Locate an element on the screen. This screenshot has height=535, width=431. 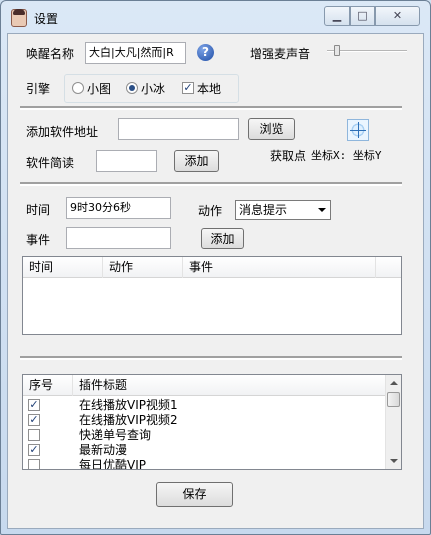
pick-point-label: 获取点 is located at coordinates (288, 156).